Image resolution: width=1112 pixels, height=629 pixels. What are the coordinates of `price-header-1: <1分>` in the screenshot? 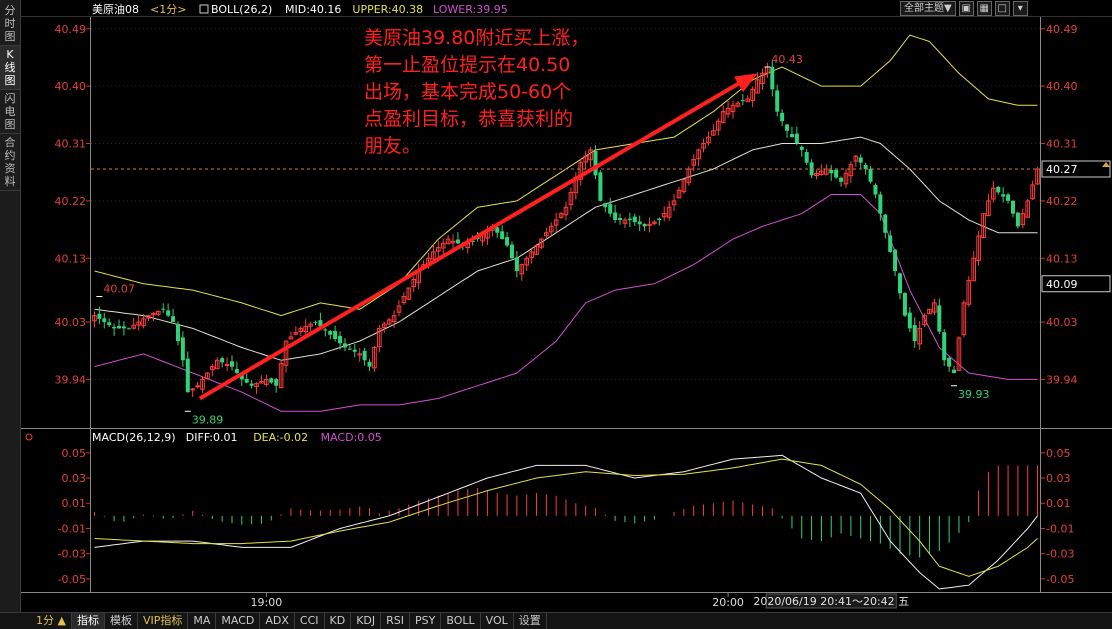 It's located at (168, 9).